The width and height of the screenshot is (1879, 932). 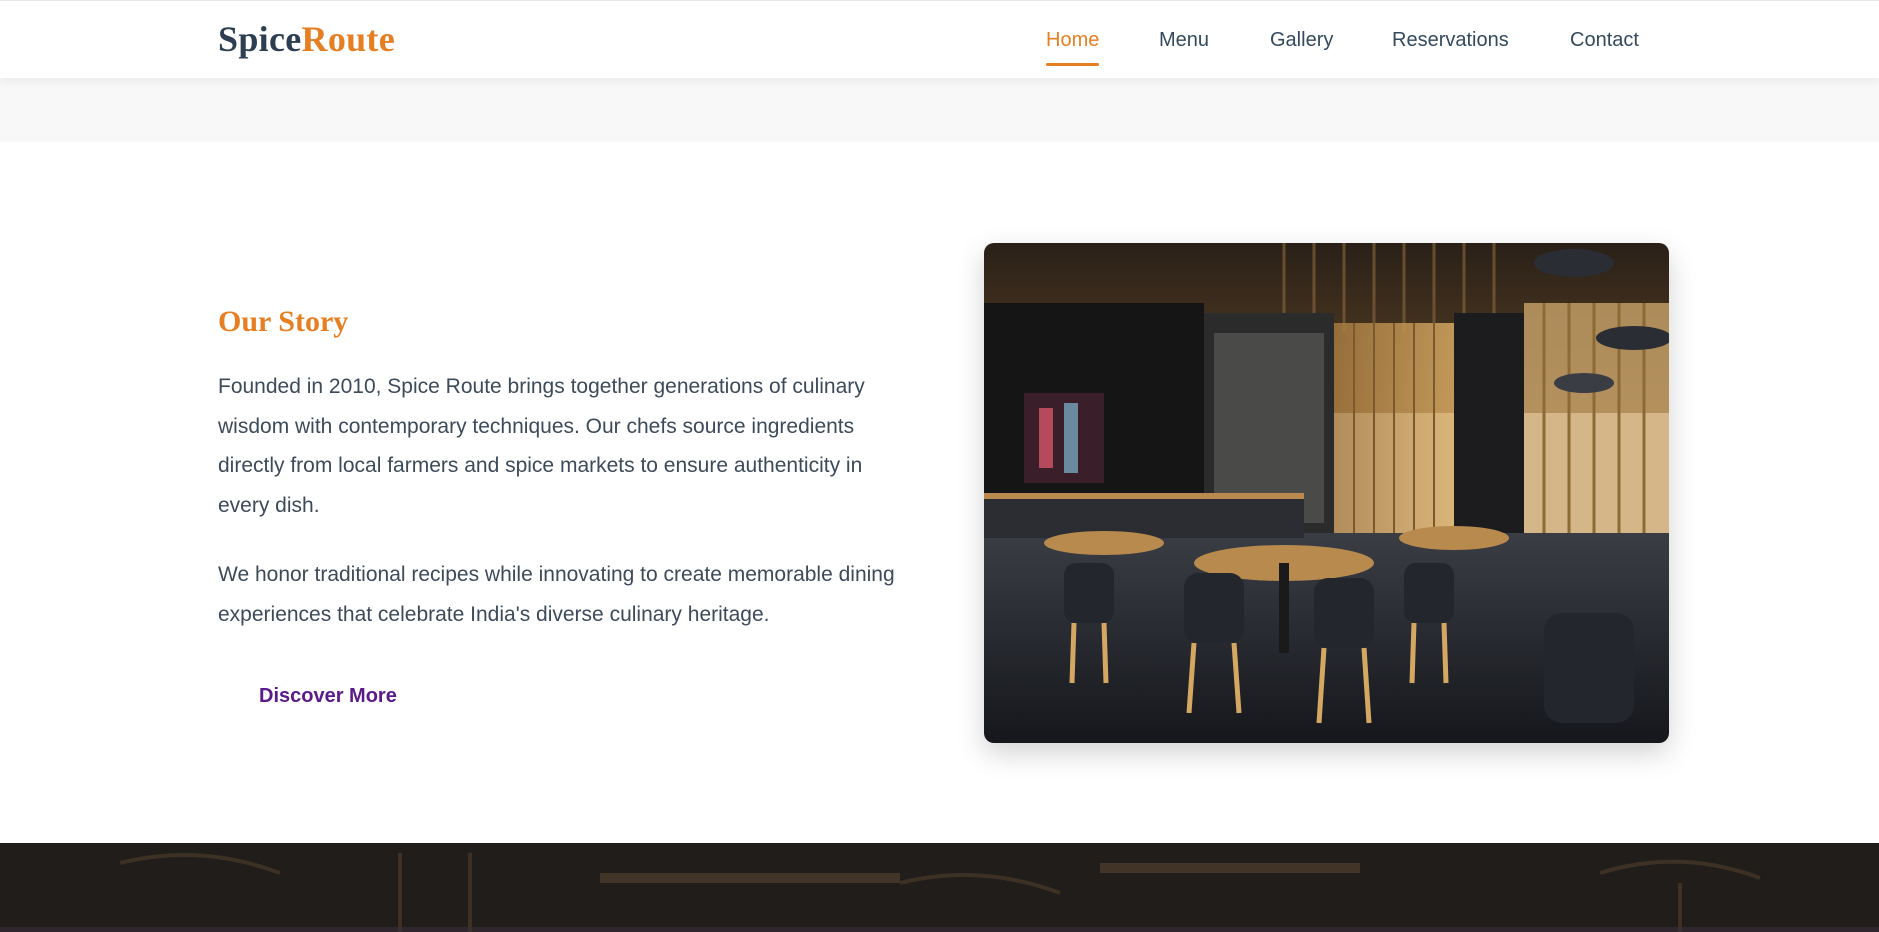 What do you see at coordinates (1450, 40) in the screenshot?
I see `nav-link-reservations: Reservations` at bounding box center [1450, 40].